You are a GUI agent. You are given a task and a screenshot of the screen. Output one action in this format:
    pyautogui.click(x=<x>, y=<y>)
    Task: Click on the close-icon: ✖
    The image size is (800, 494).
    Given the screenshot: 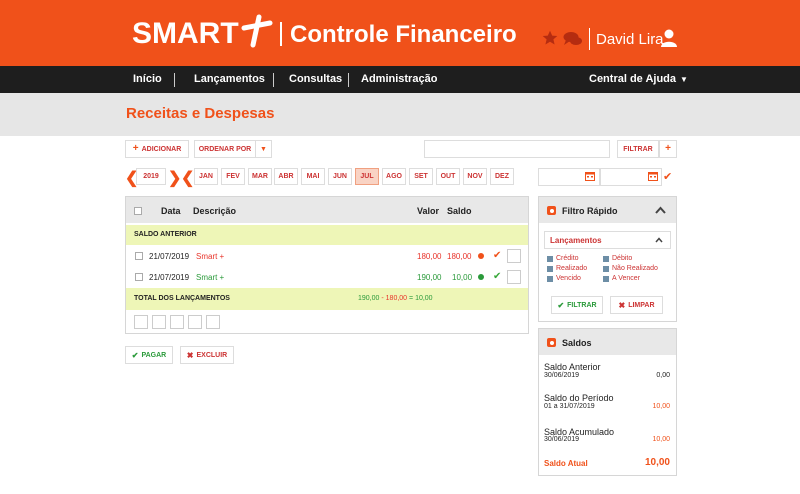 What is the action you would take?
    pyautogui.click(x=622, y=305)
    